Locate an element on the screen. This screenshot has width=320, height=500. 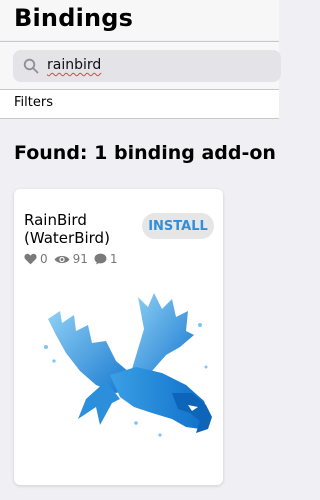
search-bar: rainbird is located at coordinates (140, 65).